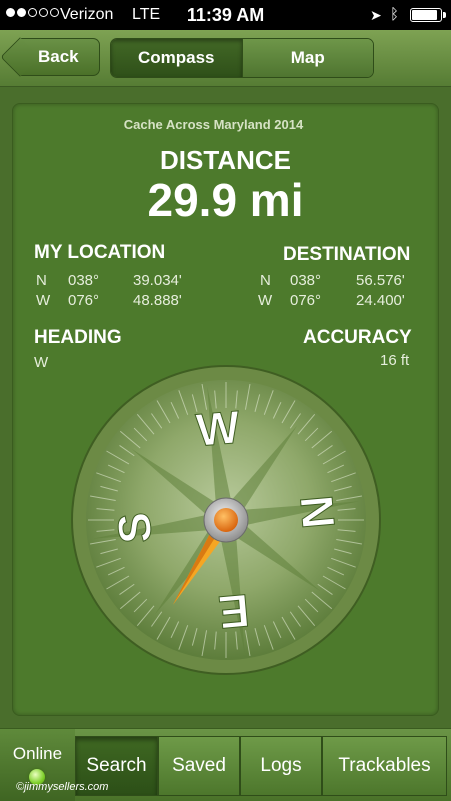  I want to click on status-time: 11:39 AM, so click(225, 15).